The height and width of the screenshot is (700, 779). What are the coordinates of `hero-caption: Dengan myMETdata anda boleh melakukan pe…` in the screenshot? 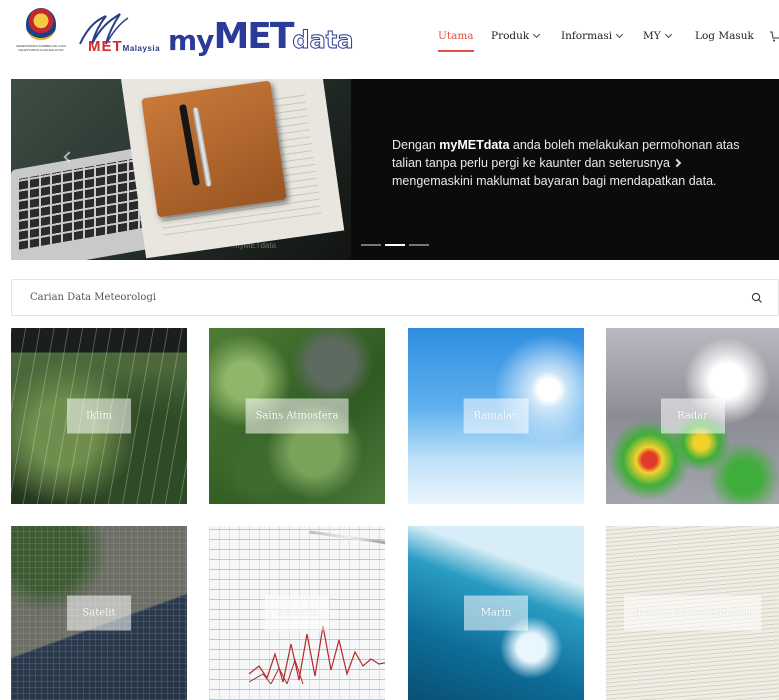 It's located at (566, 163).